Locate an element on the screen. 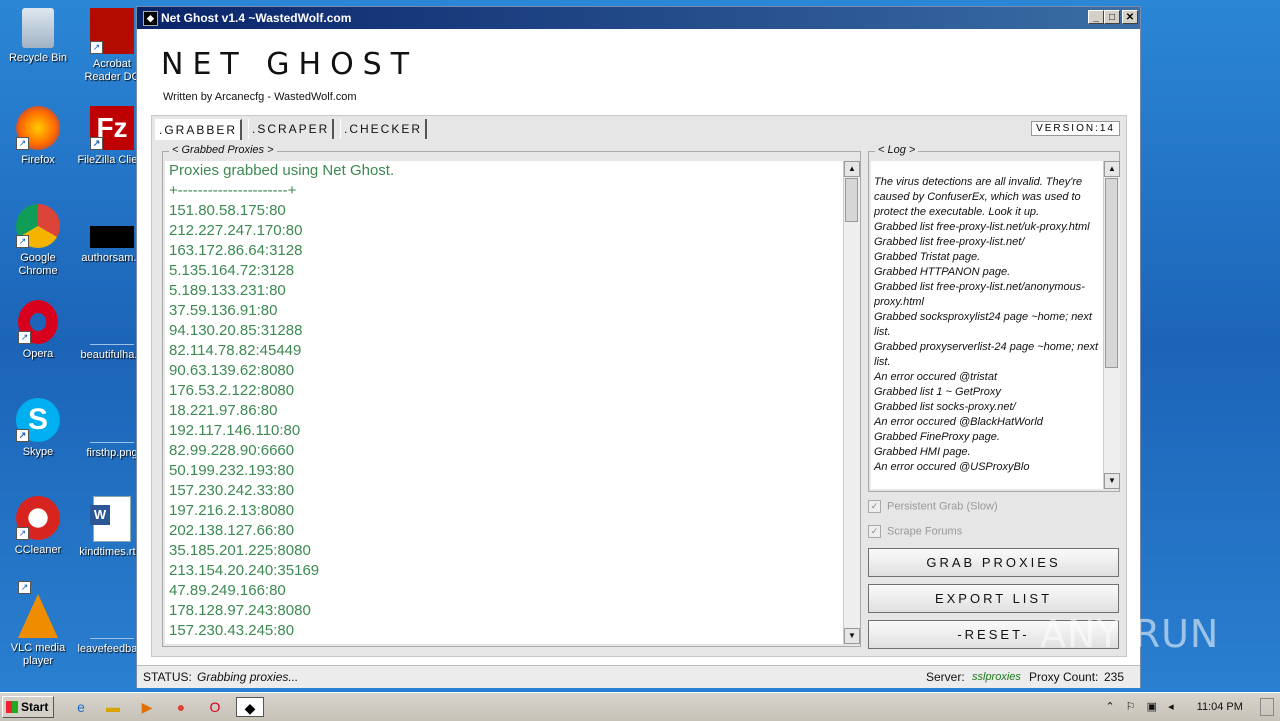 The width and height of the screenshot is (1280, 721). tray-chevron-icon: ⌃ is located at coordinates (1109, 707).